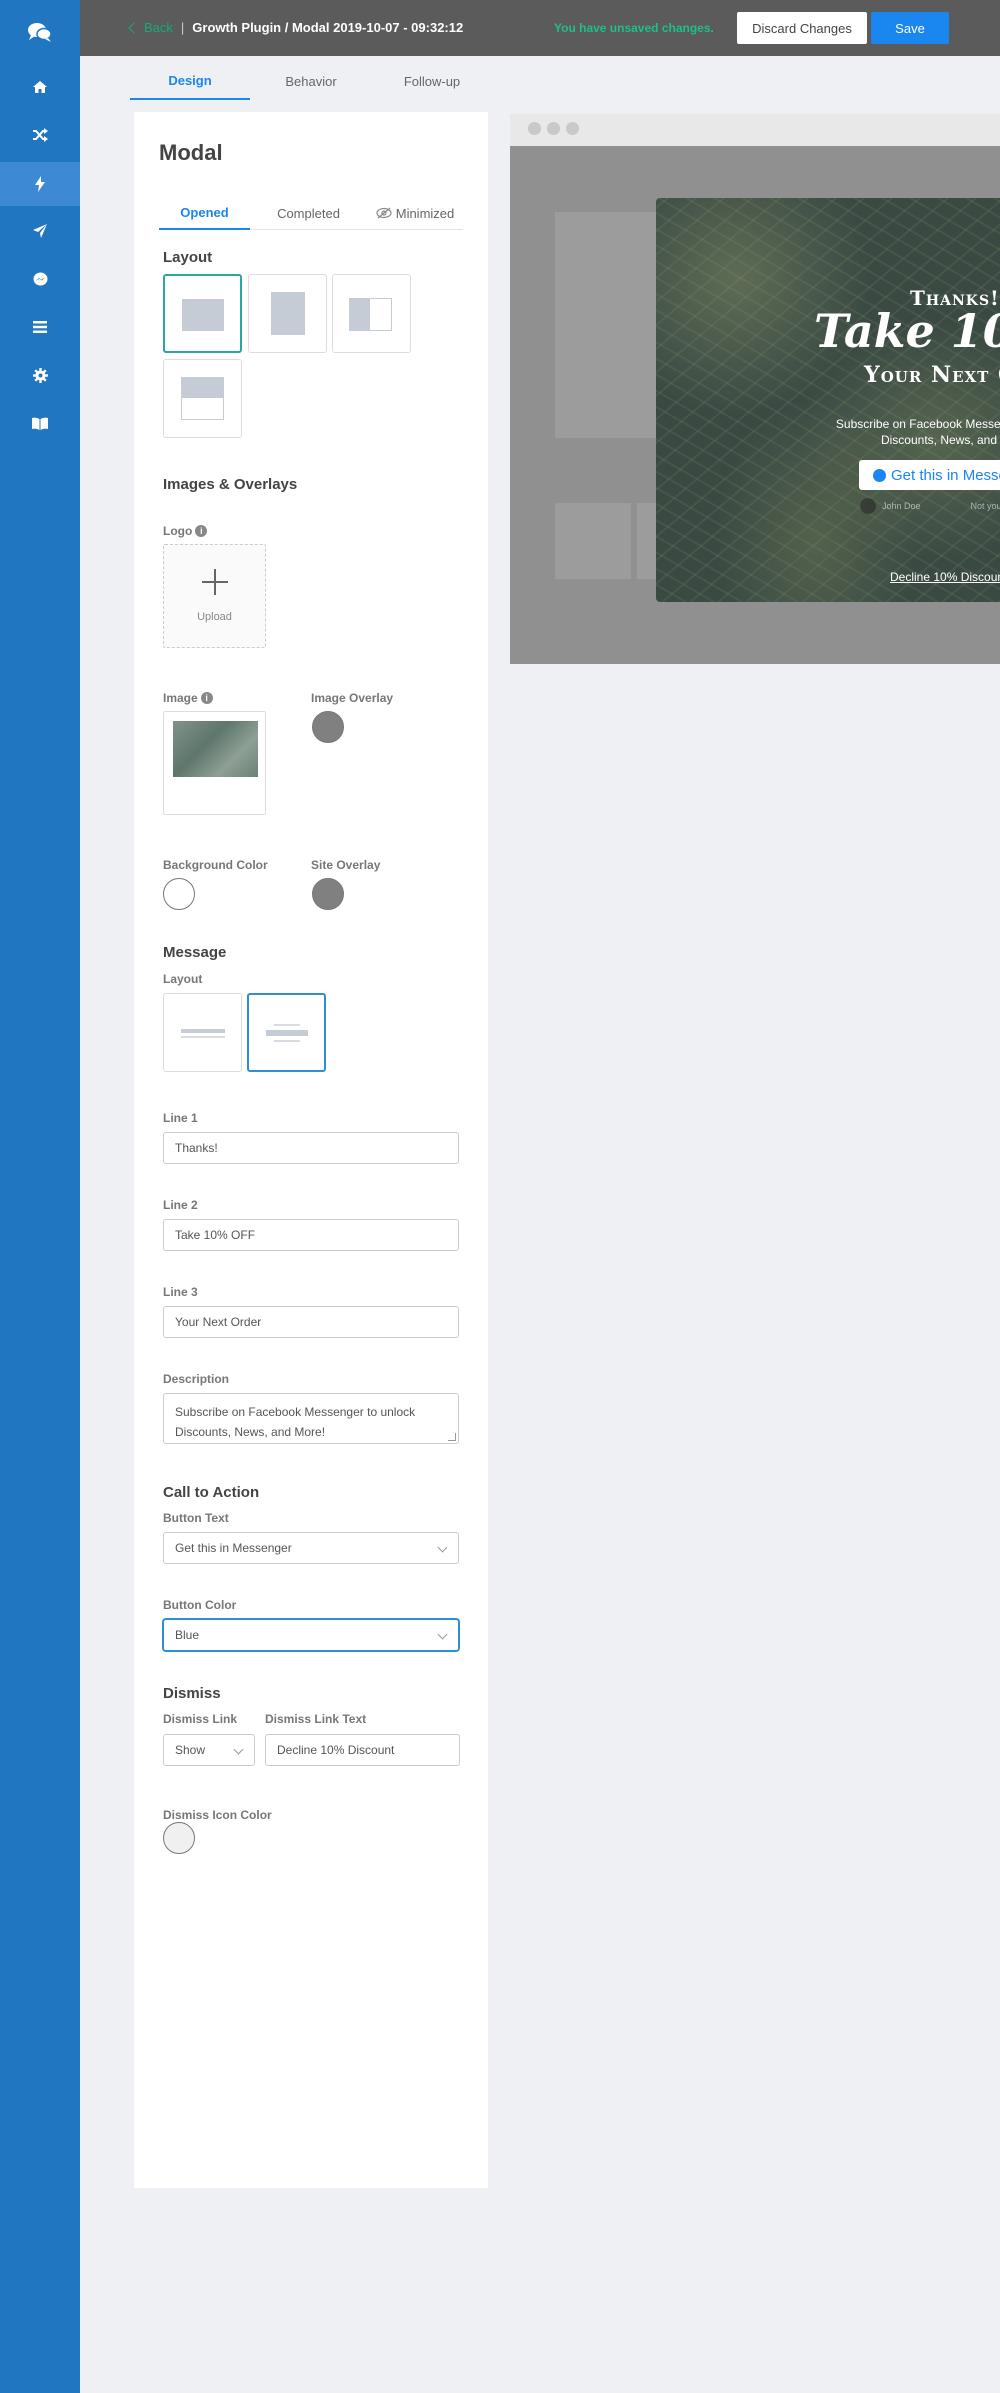 The height and width of the screenshot is (2393, 1000). Describe the element at coordinates (452, 1437) in the screenshot. I see `resize-handle-icon` at that location.